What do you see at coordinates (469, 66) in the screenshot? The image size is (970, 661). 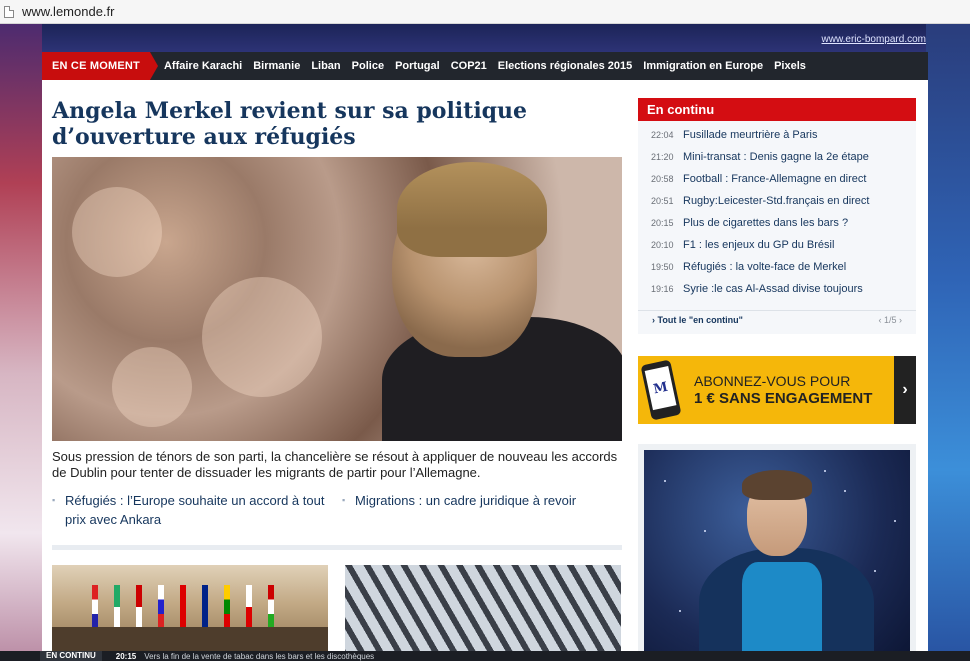 I see `nav-item-cop21: COP21` at bounding box center [469, 66].